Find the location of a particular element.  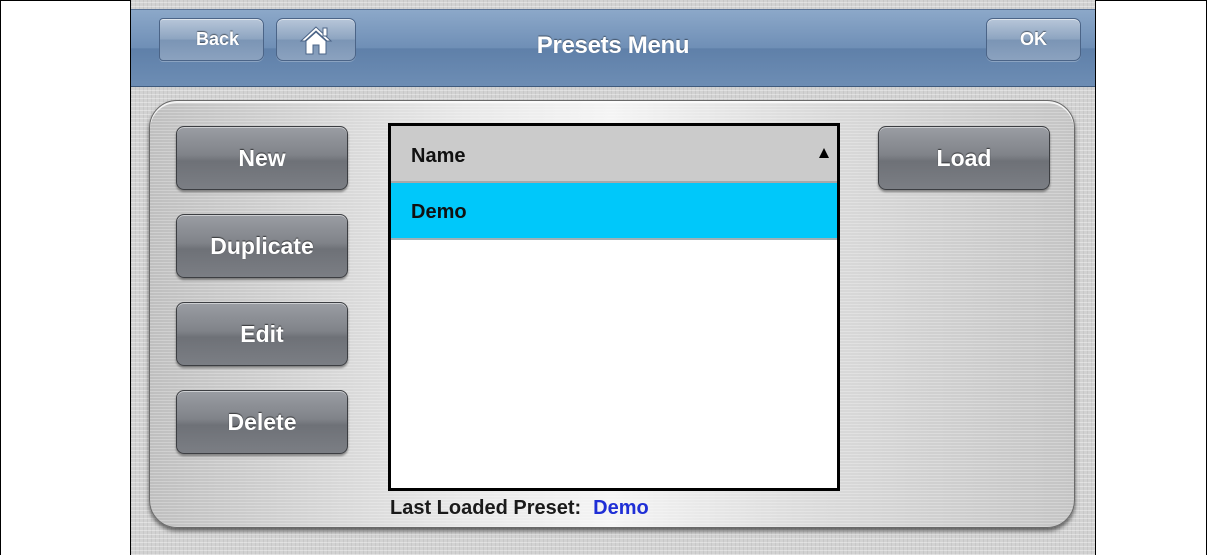

last-loaded-value: Demo is located at coordinates (621, 508).